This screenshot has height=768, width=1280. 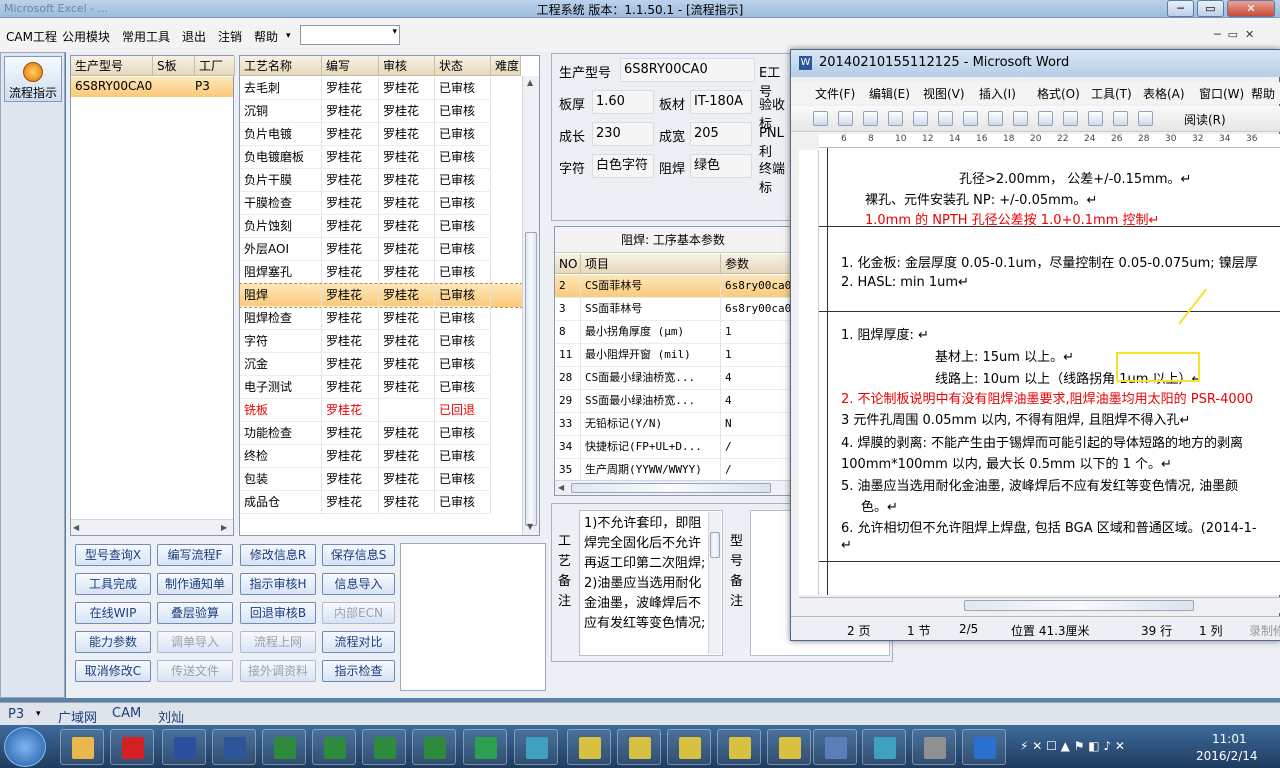 I want to click on table-row: 成品仓 罗桂花 罗桂花 已审核, so click(x=381, y=502).